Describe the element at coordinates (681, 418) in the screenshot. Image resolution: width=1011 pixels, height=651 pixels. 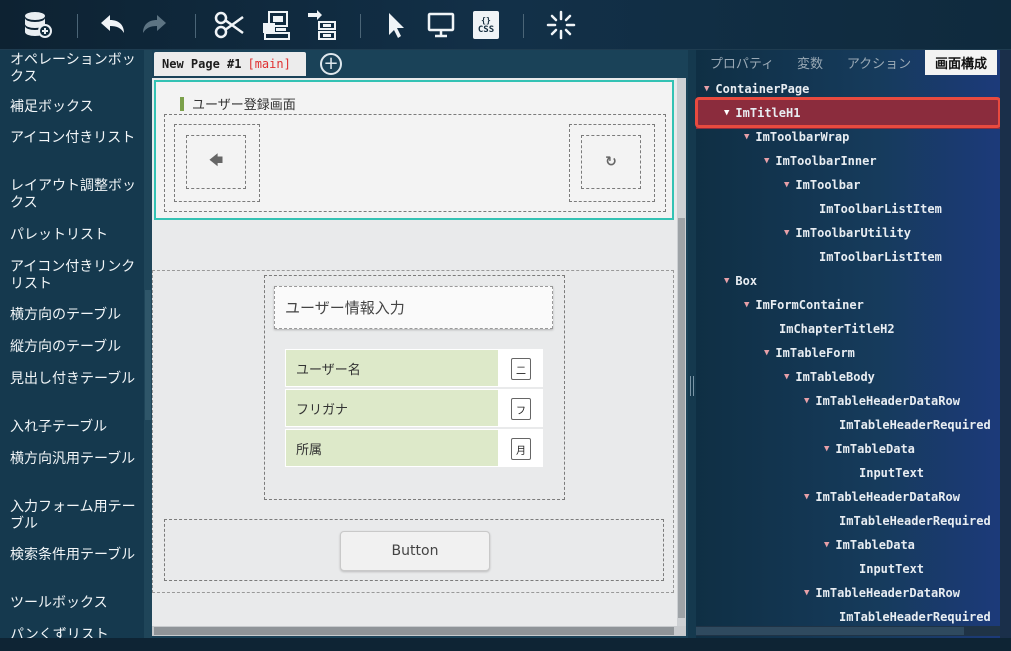
I see `canvas-vertical-scrollbar-thumb` at that location.